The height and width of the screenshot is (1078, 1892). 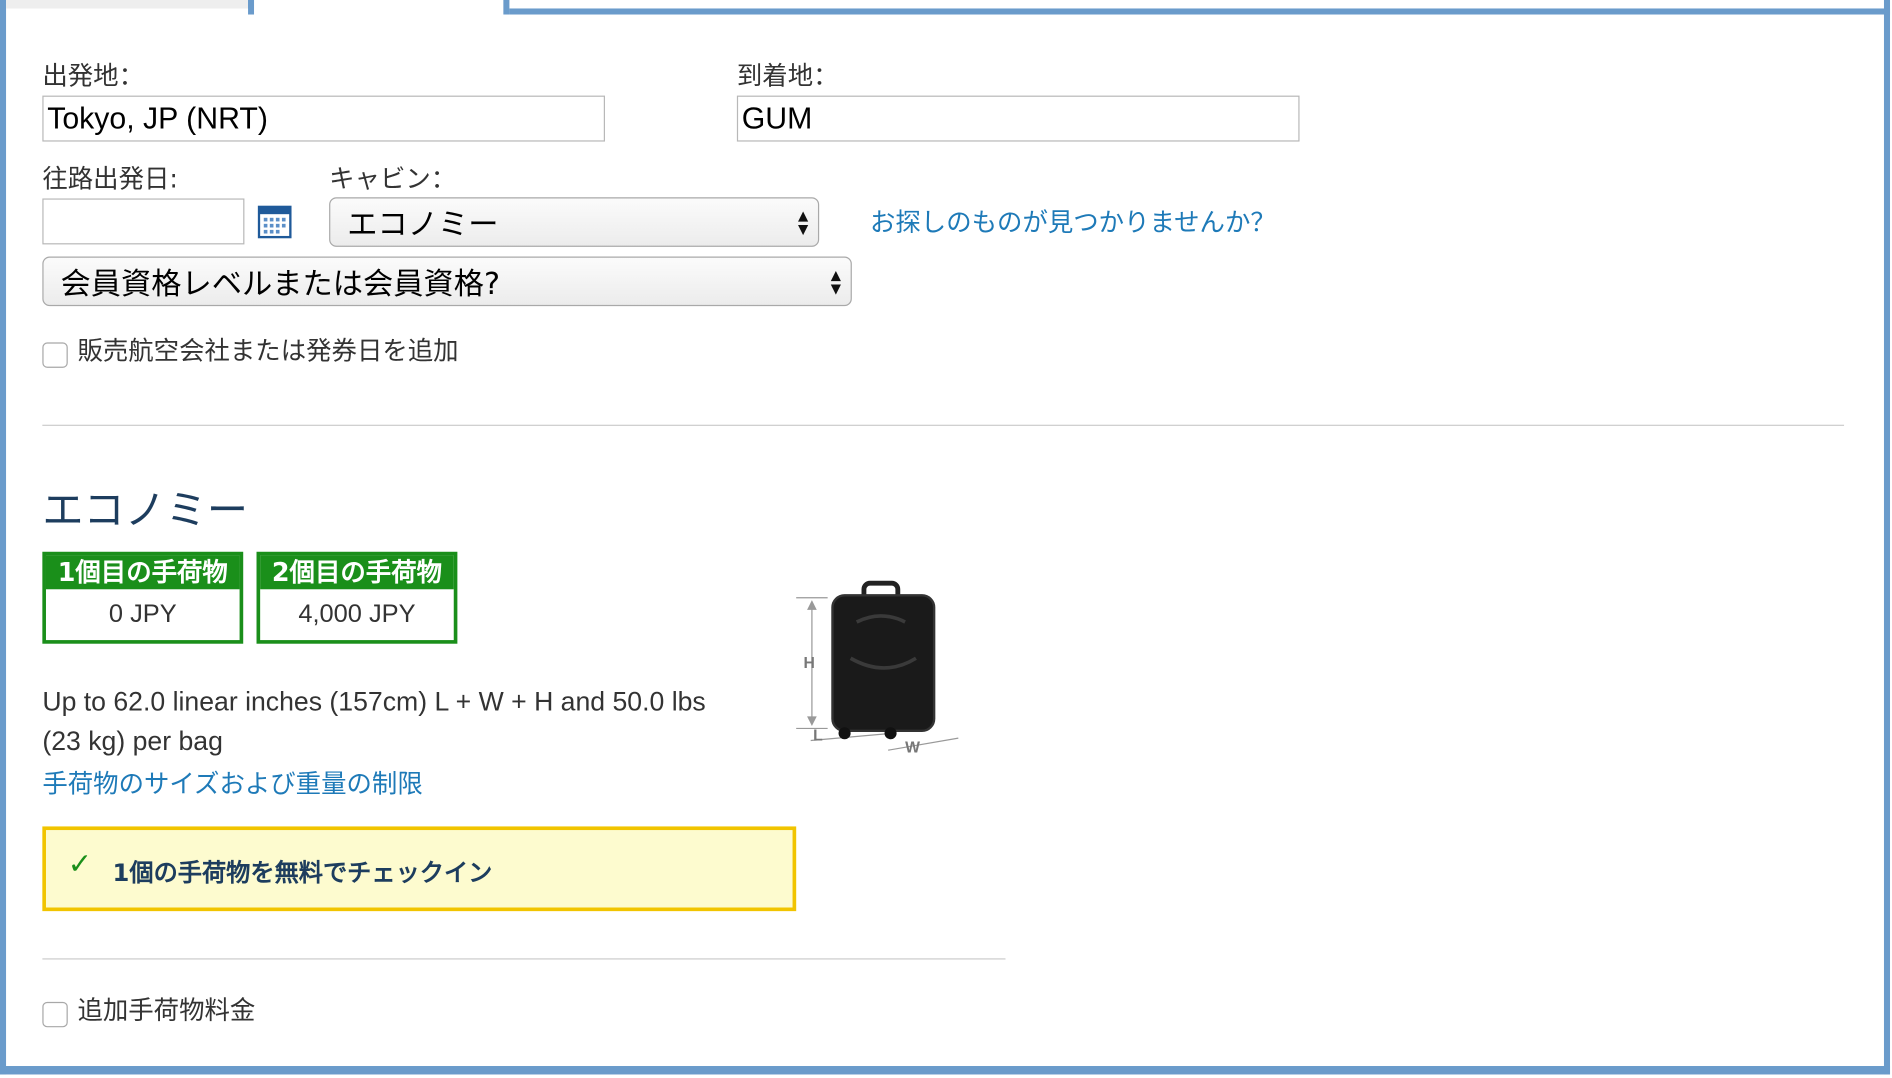 I want to click on suitcase-h-label: H, so click(x=808, y=663).